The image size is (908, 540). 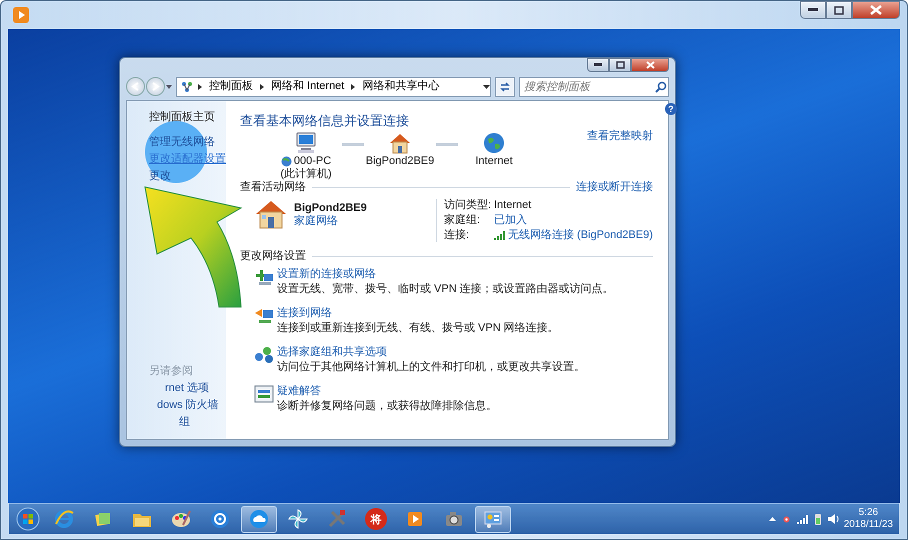 I want to click on sidebar-link: 组, so click(x=187, y=422).